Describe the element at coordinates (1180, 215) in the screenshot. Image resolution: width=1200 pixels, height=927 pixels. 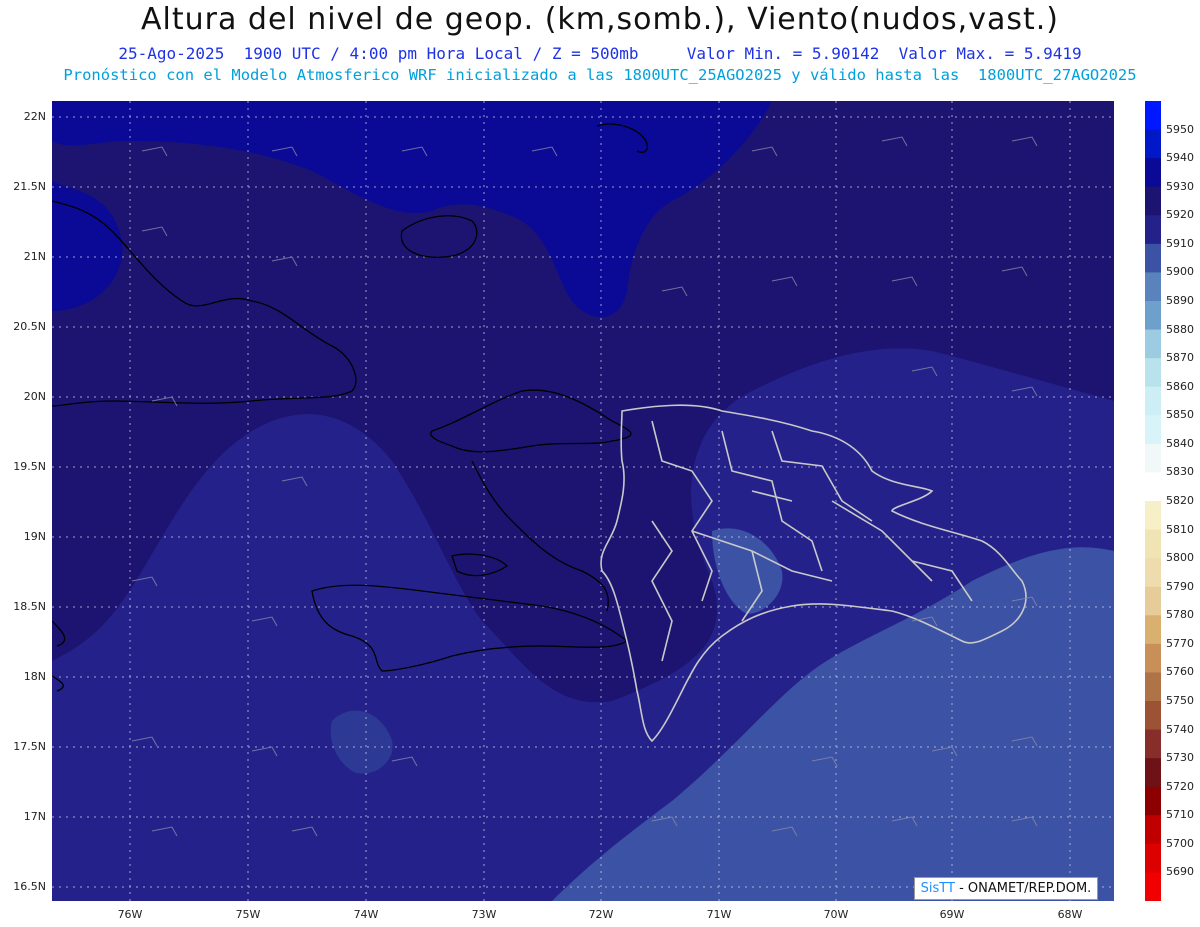
I see `color-bar-label: 5920` at that location.